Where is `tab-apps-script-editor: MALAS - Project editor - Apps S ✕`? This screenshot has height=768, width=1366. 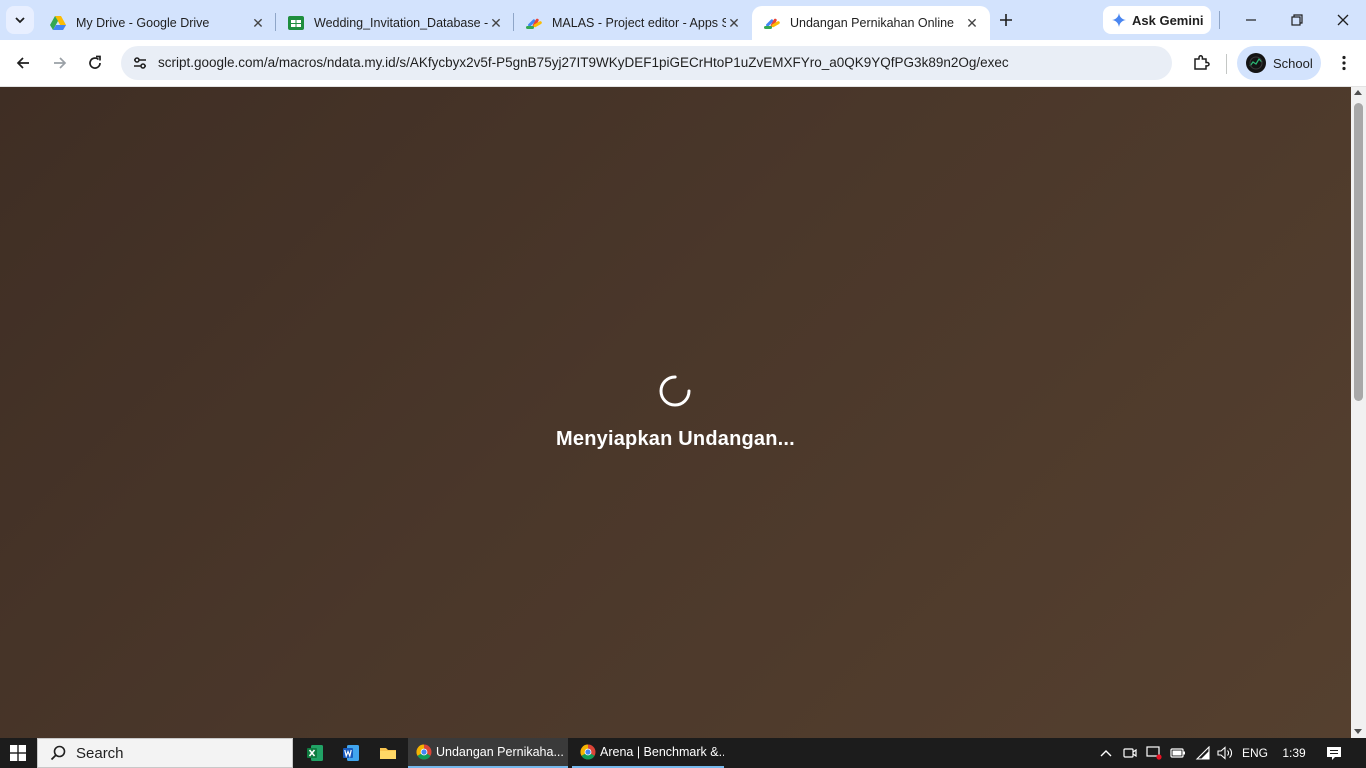
tab-apps-script-editor: MALAS - Project editor - Apps S ✕ is located at coordinates (633, 23).